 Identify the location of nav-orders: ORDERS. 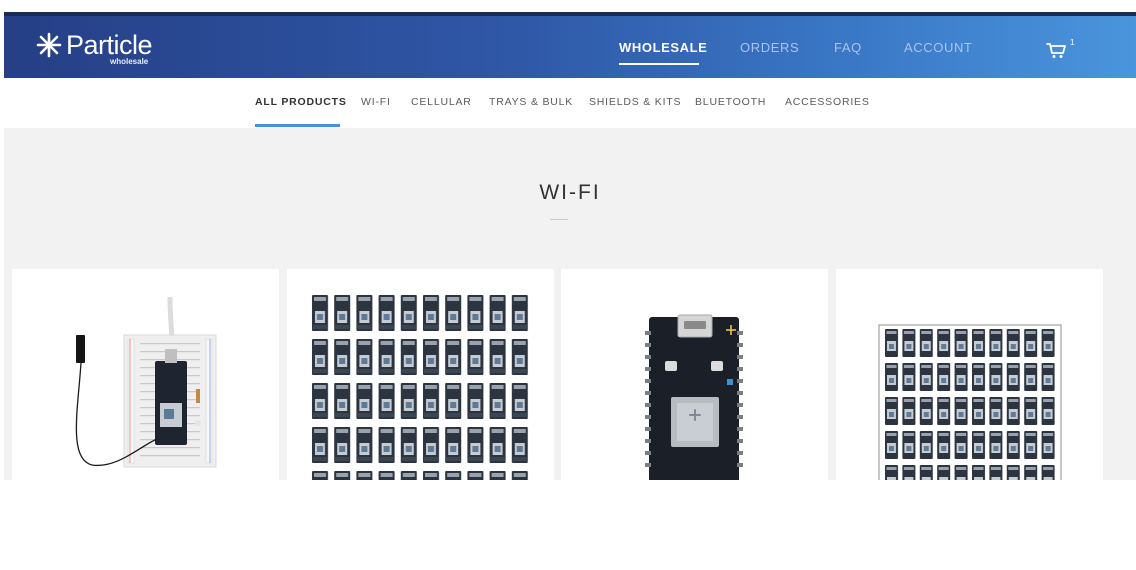
(769, 47).